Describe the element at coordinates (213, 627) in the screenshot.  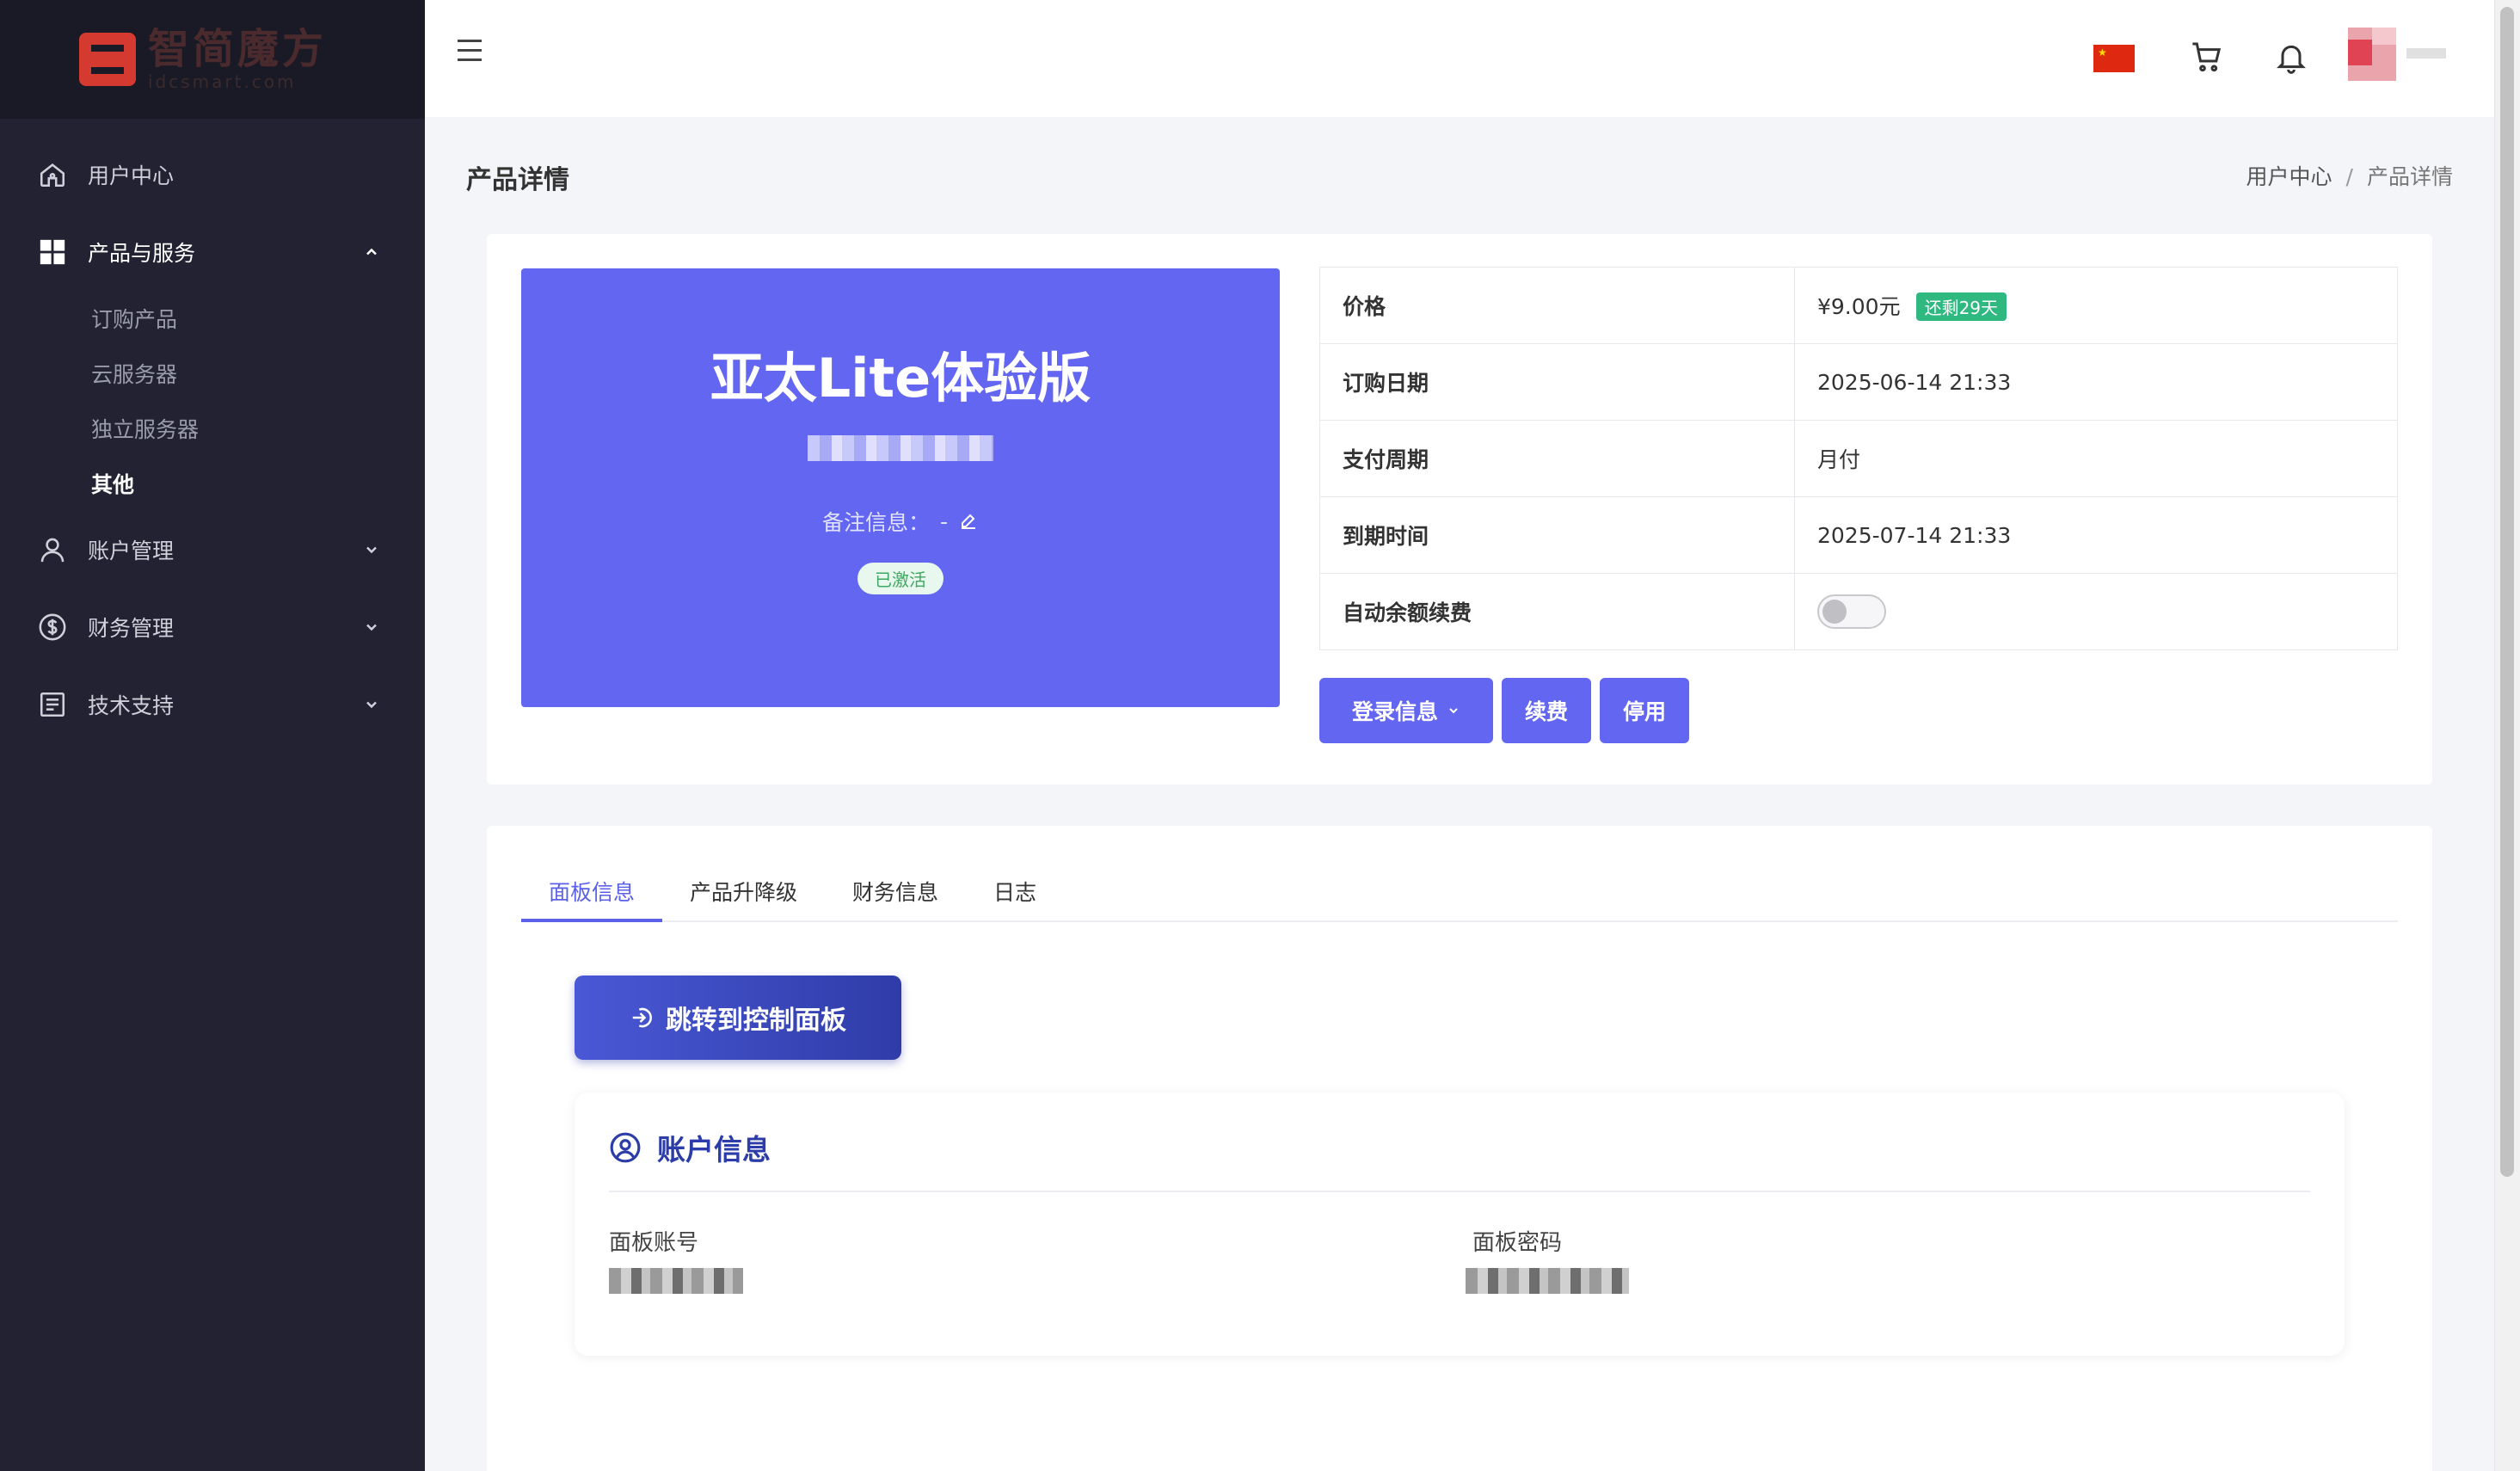
I see `sidebar-item-finance: 财务管理` at that location.